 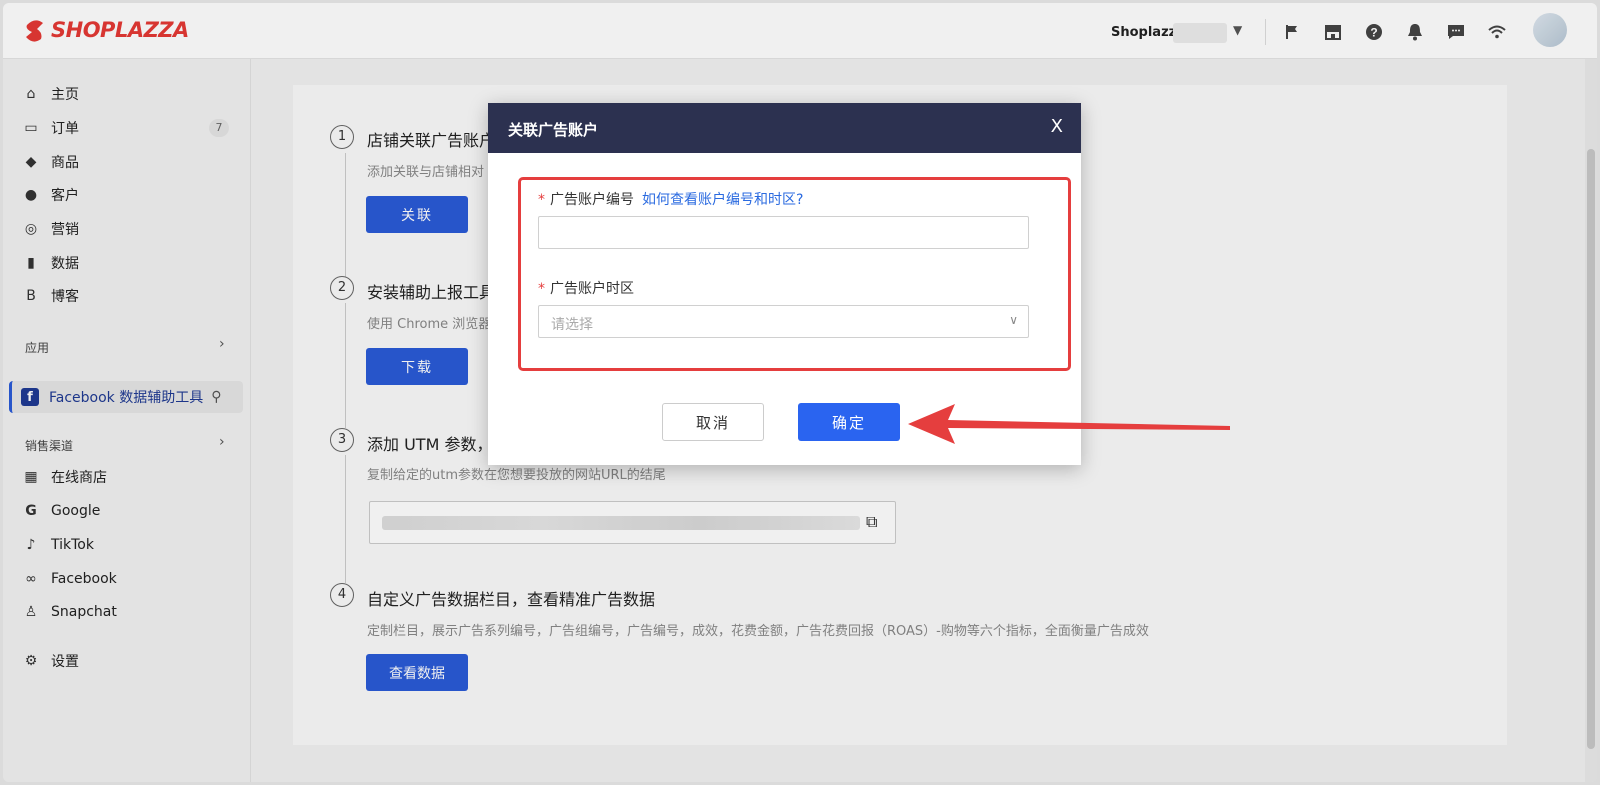 I want to click on cancel-button: 取消, so click(x=713, y=422).